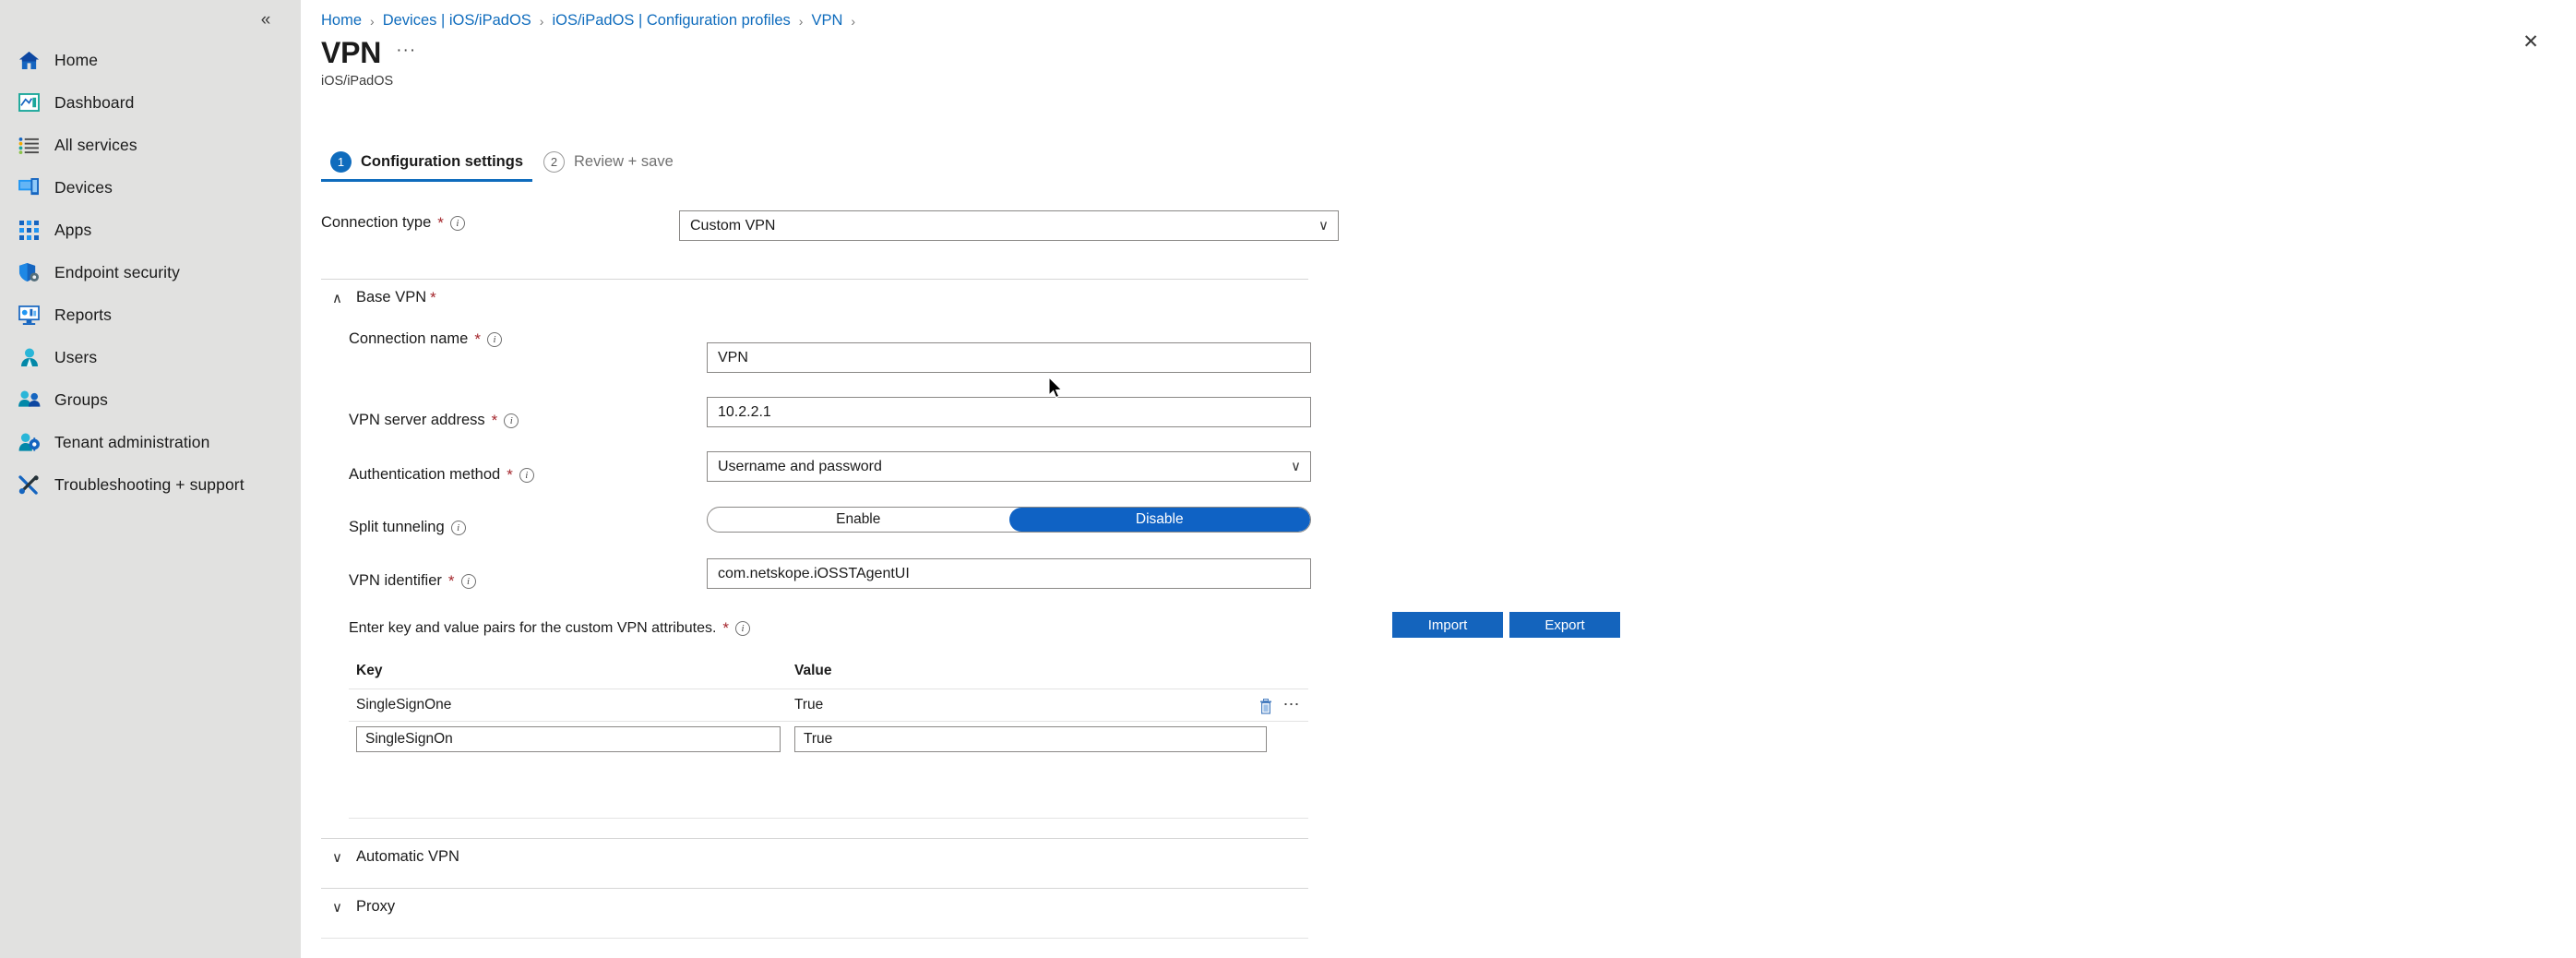 This screenshot has width=2576, height=958. I want to click on groups-icon, so click(29, 400).